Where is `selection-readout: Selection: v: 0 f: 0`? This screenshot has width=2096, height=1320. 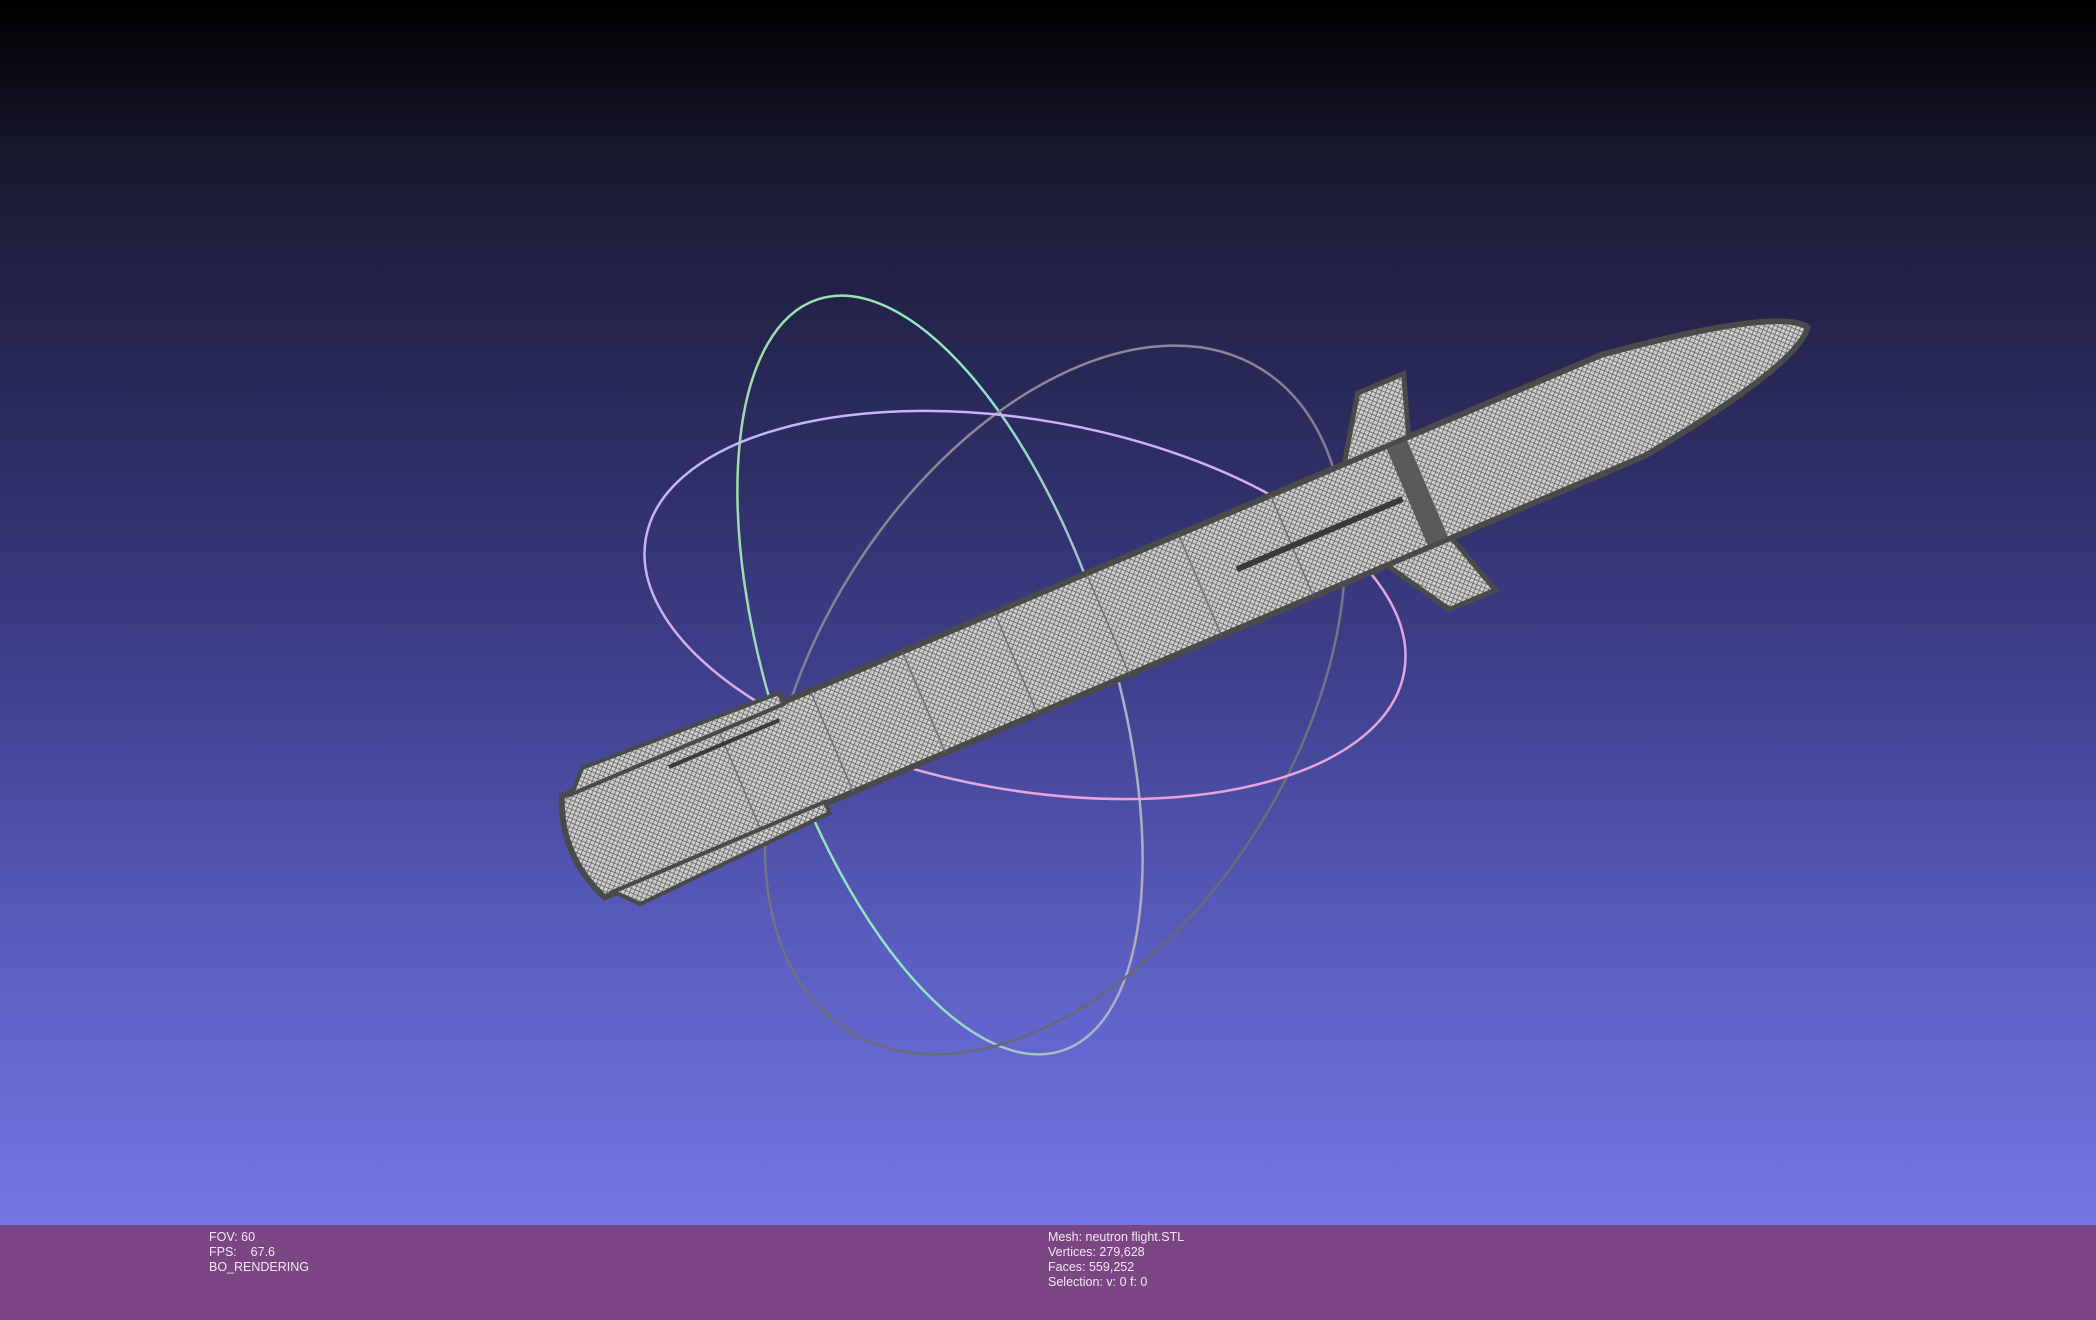
selection-readout: Selection: v: 0 f: 0 is located at coordinates (1098, 1282).